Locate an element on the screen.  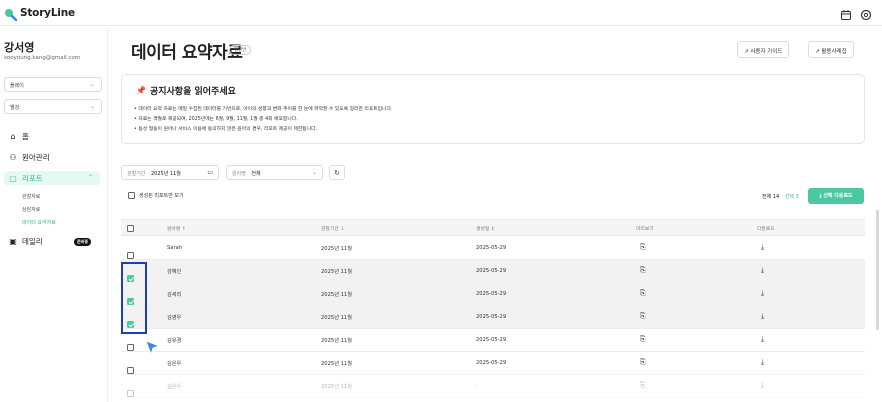
period-value: 2025년 11월 is located at coordinates (166, 174).